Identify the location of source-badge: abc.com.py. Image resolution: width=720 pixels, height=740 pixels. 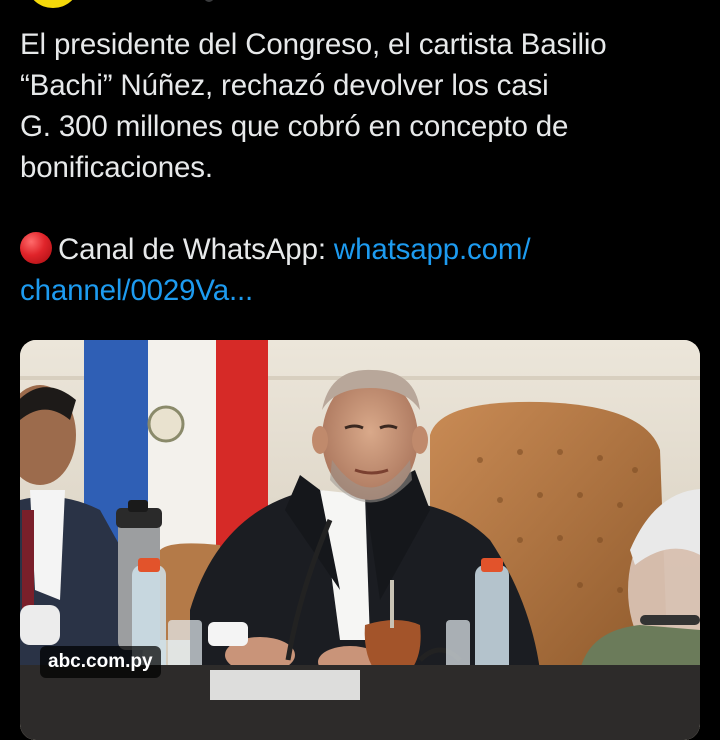
(100, 662).